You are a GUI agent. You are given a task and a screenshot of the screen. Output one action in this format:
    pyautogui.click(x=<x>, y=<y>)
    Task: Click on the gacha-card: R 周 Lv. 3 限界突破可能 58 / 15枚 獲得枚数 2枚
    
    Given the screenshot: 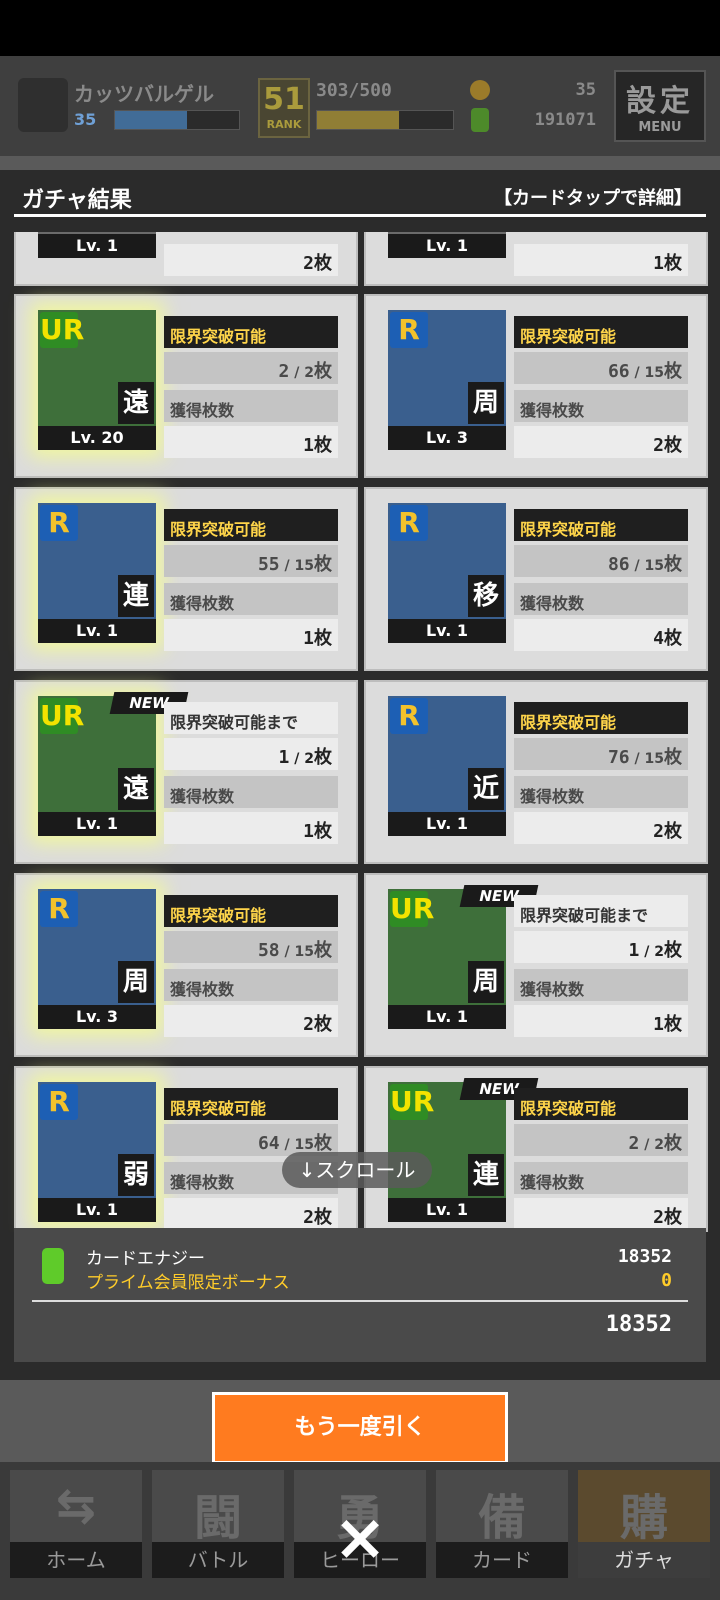 What is the action you would take?
    pyautogui.click(x=186, y=965)
    